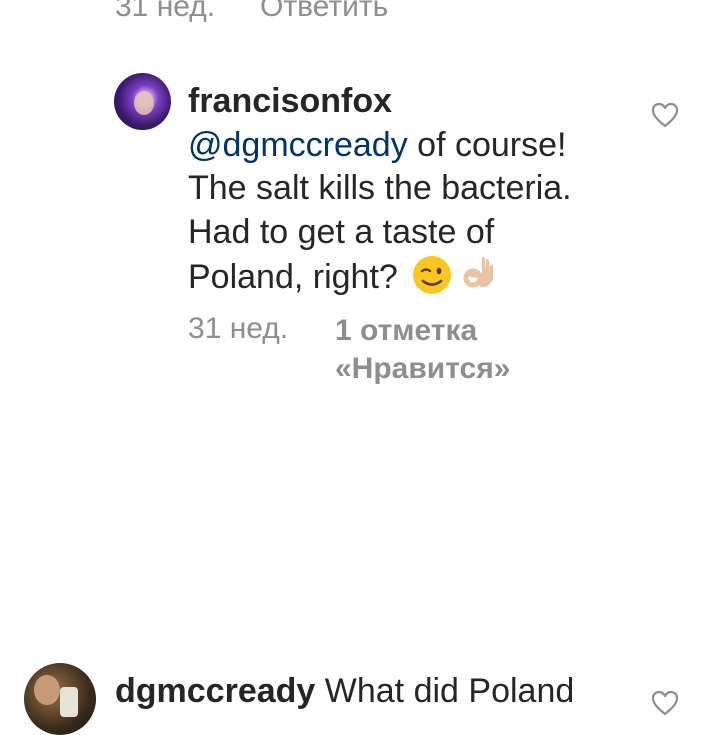  Describe the element at coordinates (445, 691) in the screenshot. I see `next-comment-body: What did Poland` at that location.